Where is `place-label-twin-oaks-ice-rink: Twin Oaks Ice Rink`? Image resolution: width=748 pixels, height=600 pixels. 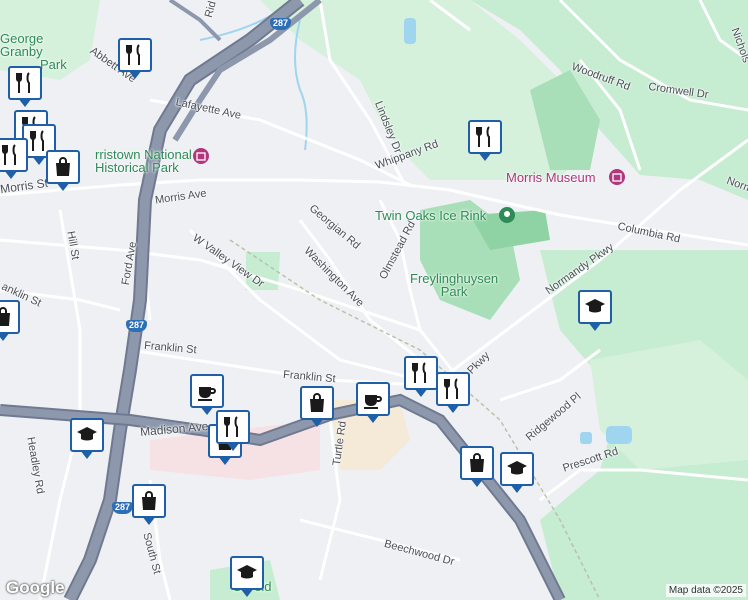
place-label-twin-oaks-ice-rink: Twin Oaks Ice Rink is located at coordinates (430, 215).